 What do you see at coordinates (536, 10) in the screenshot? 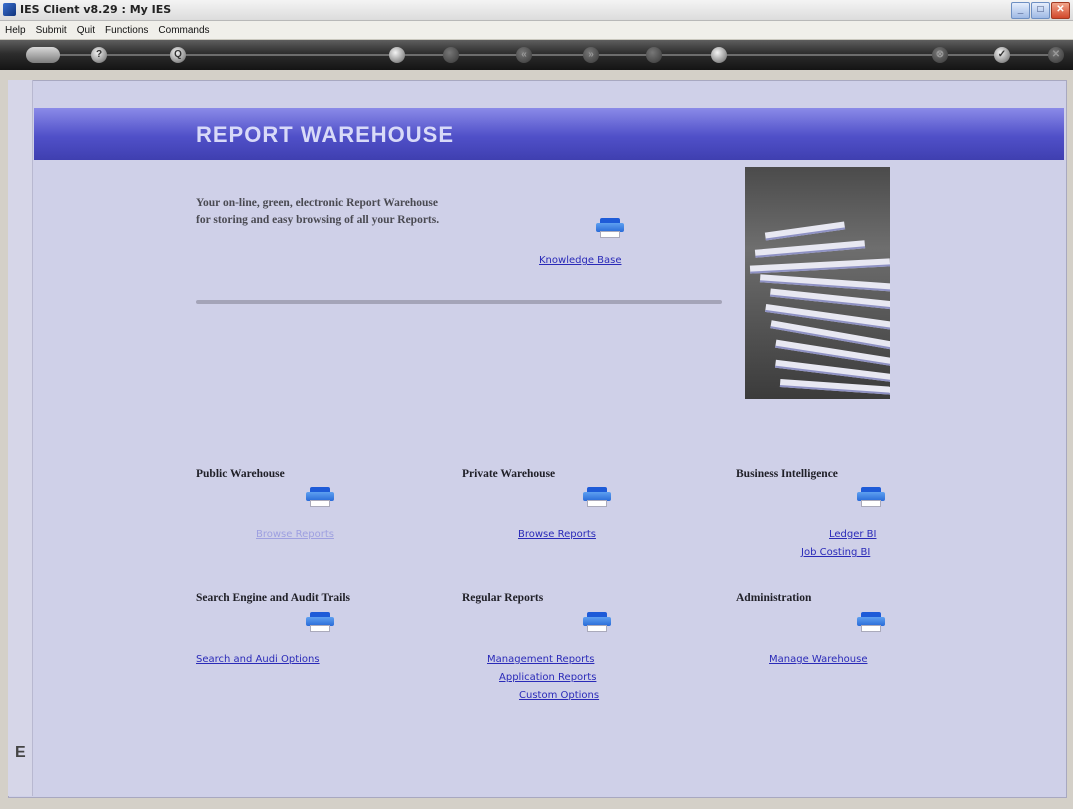
I see `window-title-bar: IES Client v8.29 : My IES _ □ ✕` at bounding box center [536, 10].